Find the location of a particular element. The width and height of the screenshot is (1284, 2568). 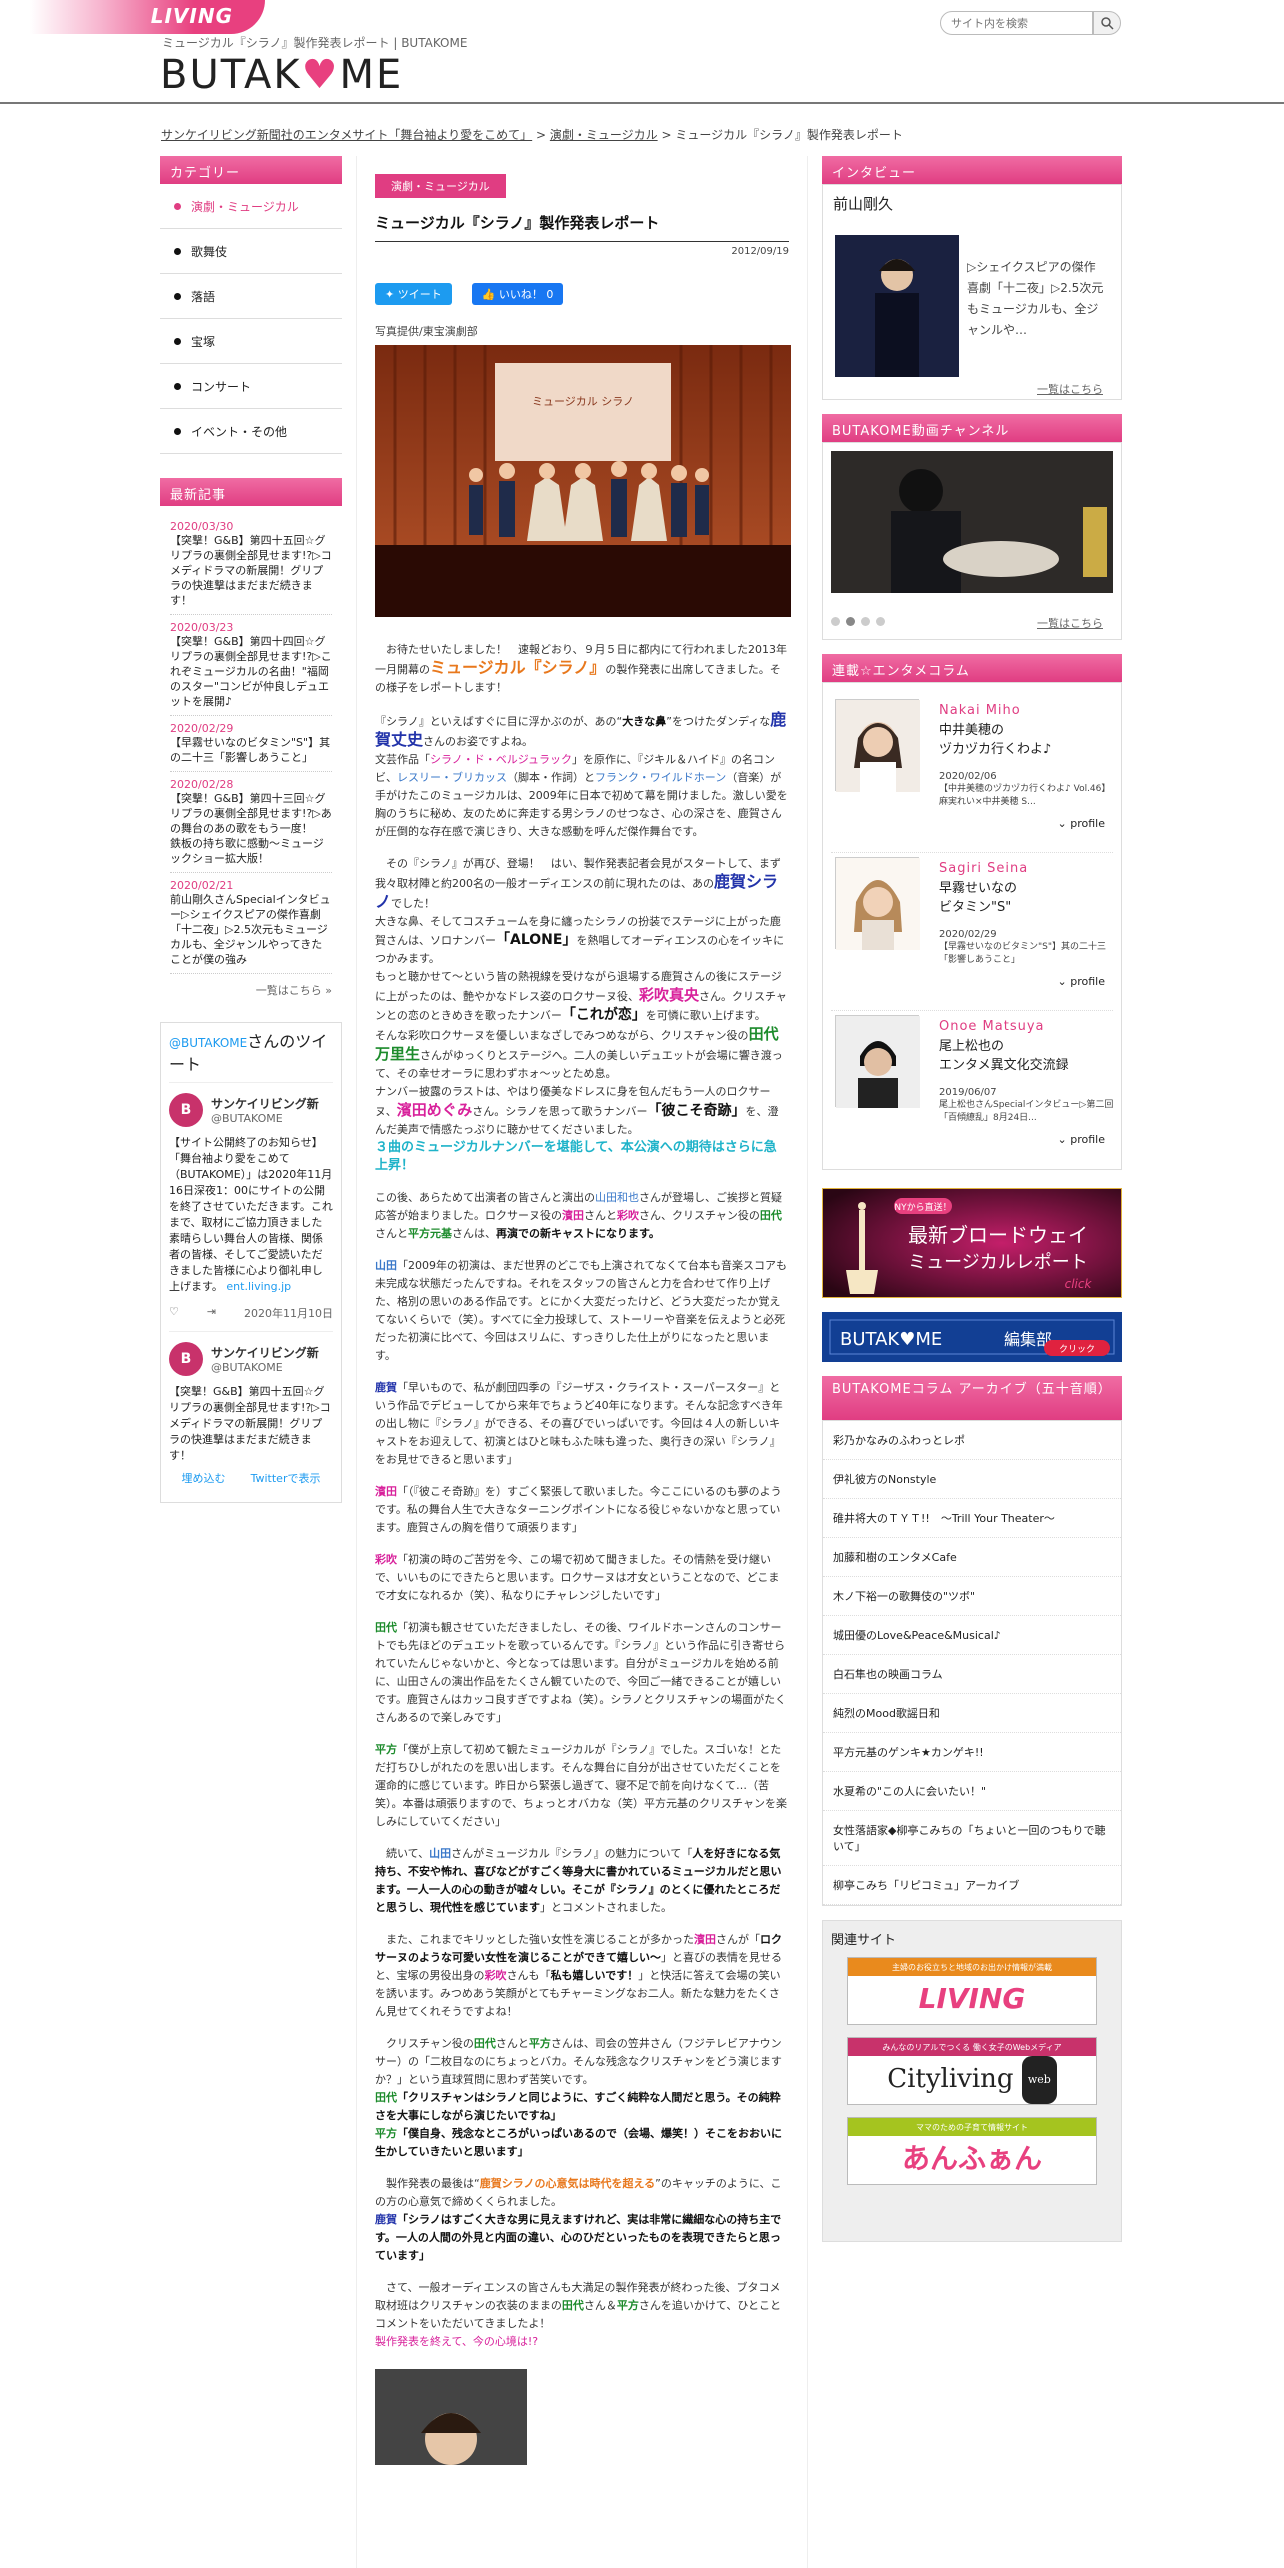

latest-news-heading: 最新記事 is located at coordinates (251, 492).